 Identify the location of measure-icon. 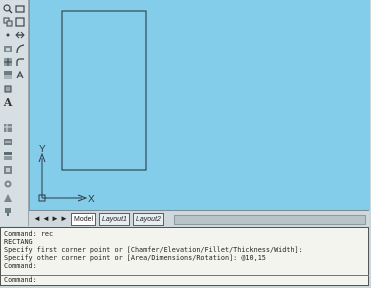
(8, 198).